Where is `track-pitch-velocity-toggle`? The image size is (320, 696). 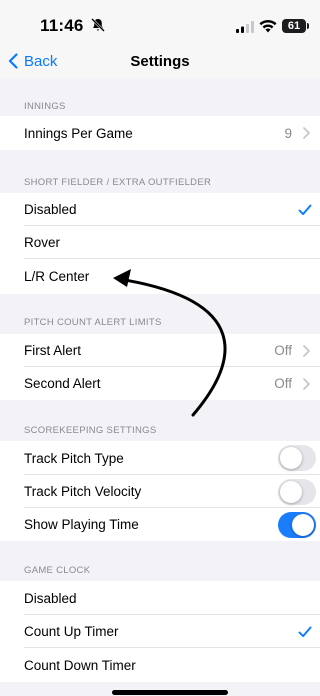
track-pitch-velocity-toggle is located at coordinates (297, 491).